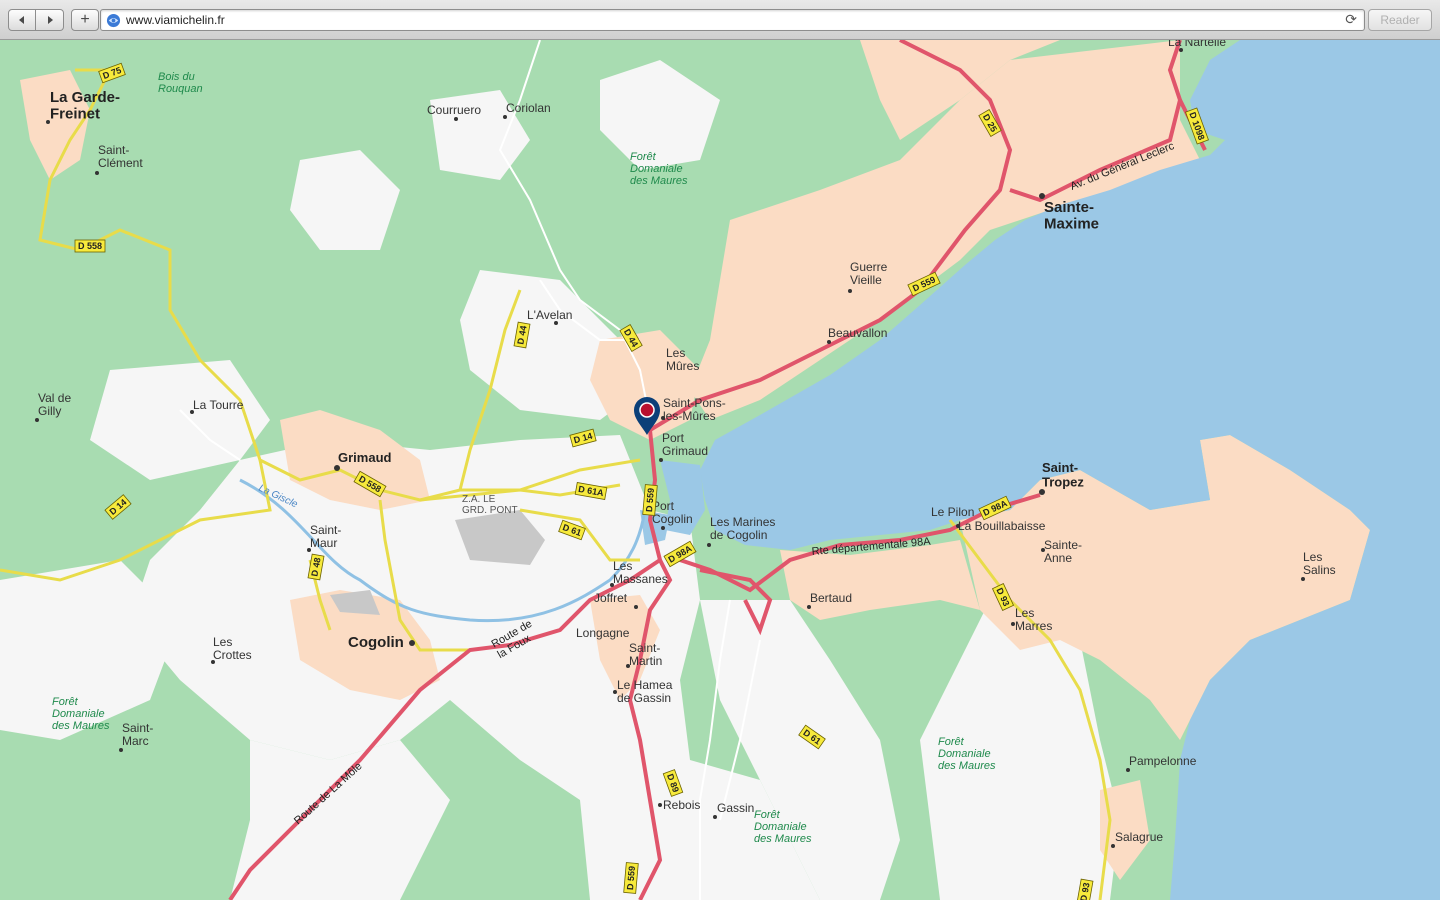 The height and width of the screenshot is (900, 1440). What do you see at coordinates (645, 654) in the screenshot?
I see `place-label: Saint-Martin` at bounding box center [645, 654].